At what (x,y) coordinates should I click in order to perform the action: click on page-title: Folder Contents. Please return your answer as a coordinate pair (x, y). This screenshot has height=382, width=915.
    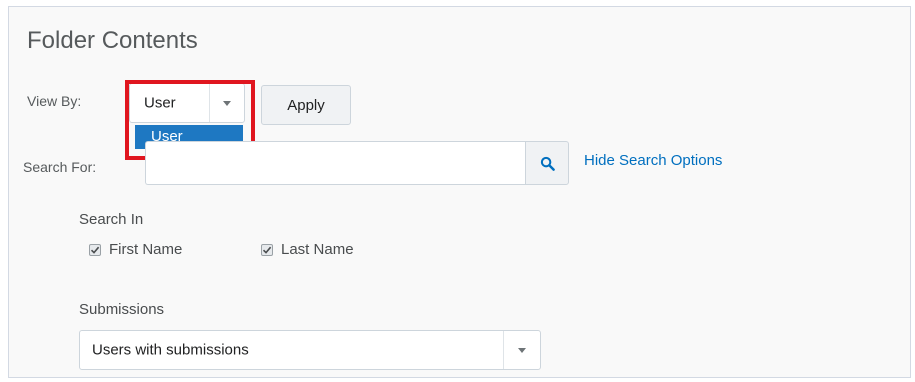
    Looking at the image, I should click on (112, 40).